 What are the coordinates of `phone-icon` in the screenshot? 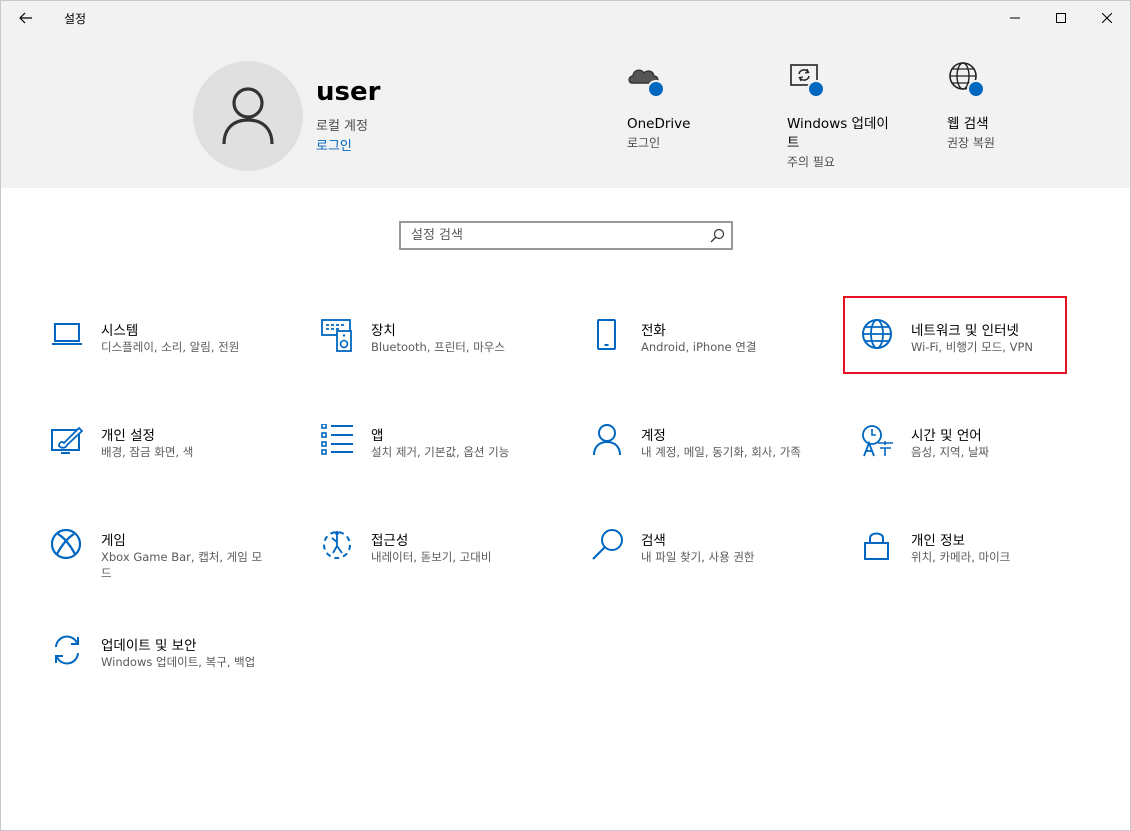 It's located at (608, 336).